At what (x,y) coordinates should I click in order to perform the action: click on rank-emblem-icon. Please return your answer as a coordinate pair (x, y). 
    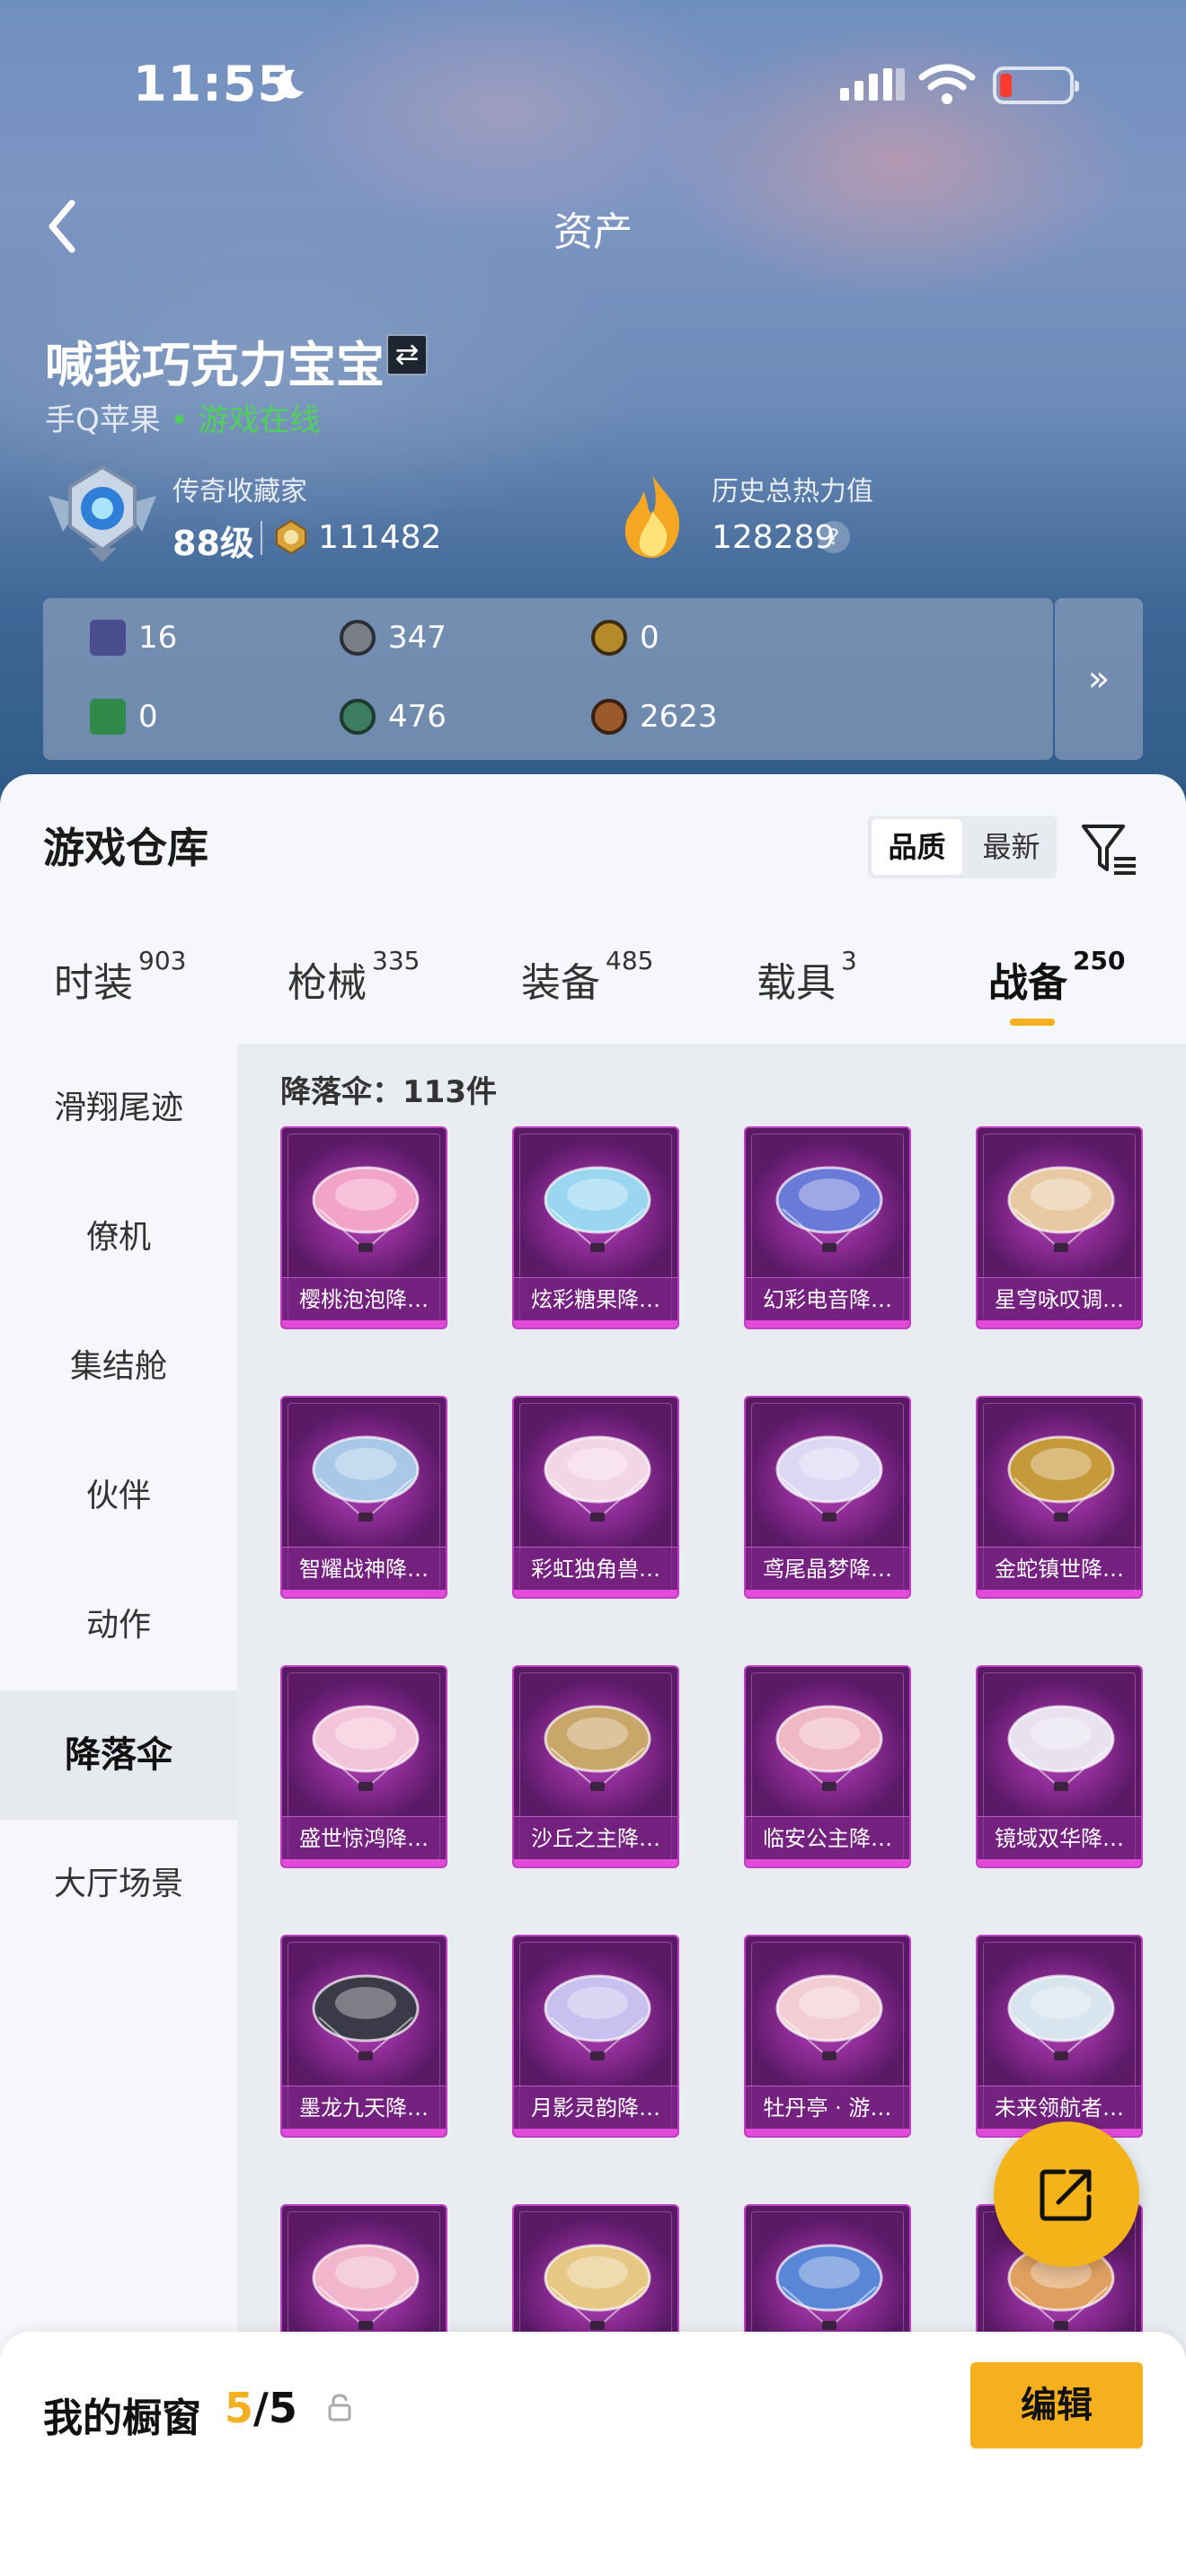
    Looking at the image, I should click on (102, 513).